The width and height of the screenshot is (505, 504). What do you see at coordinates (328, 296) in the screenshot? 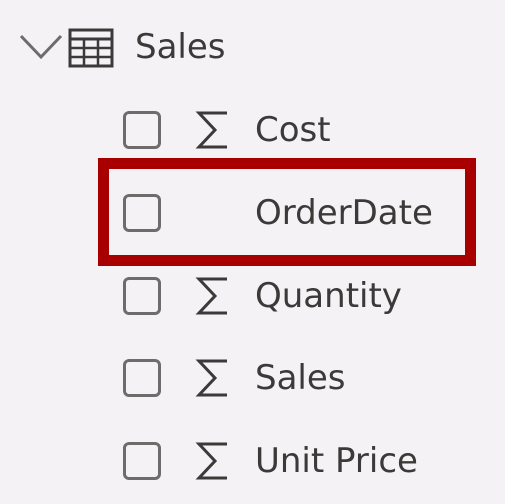
I see `field-label: Quantity` at bounding box center [328, 296].